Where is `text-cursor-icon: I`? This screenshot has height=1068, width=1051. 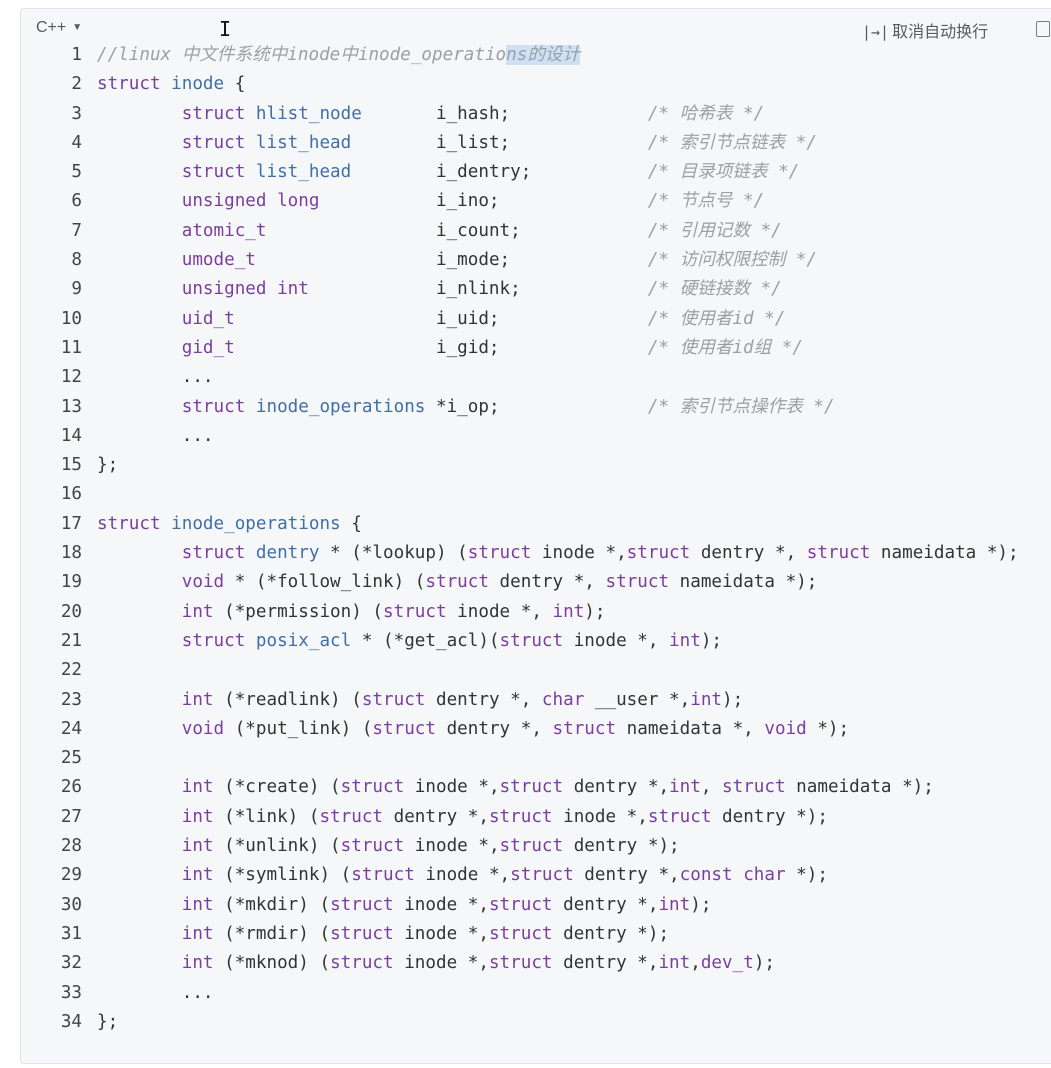 text-cursor-icon: I is located at coordinates (225, 29).